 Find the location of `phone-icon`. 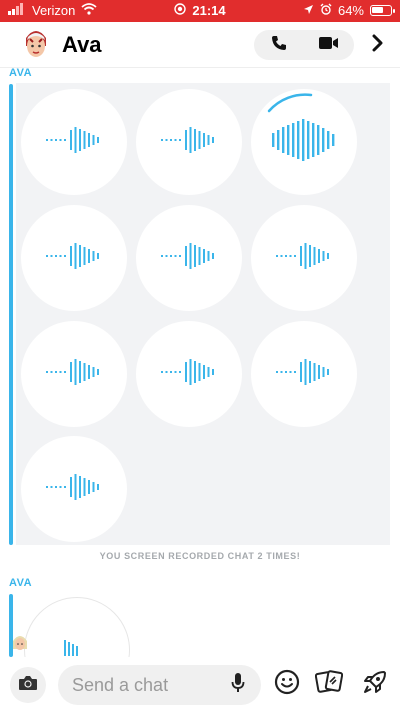

phone-icon is located at coordinates (279, 45).